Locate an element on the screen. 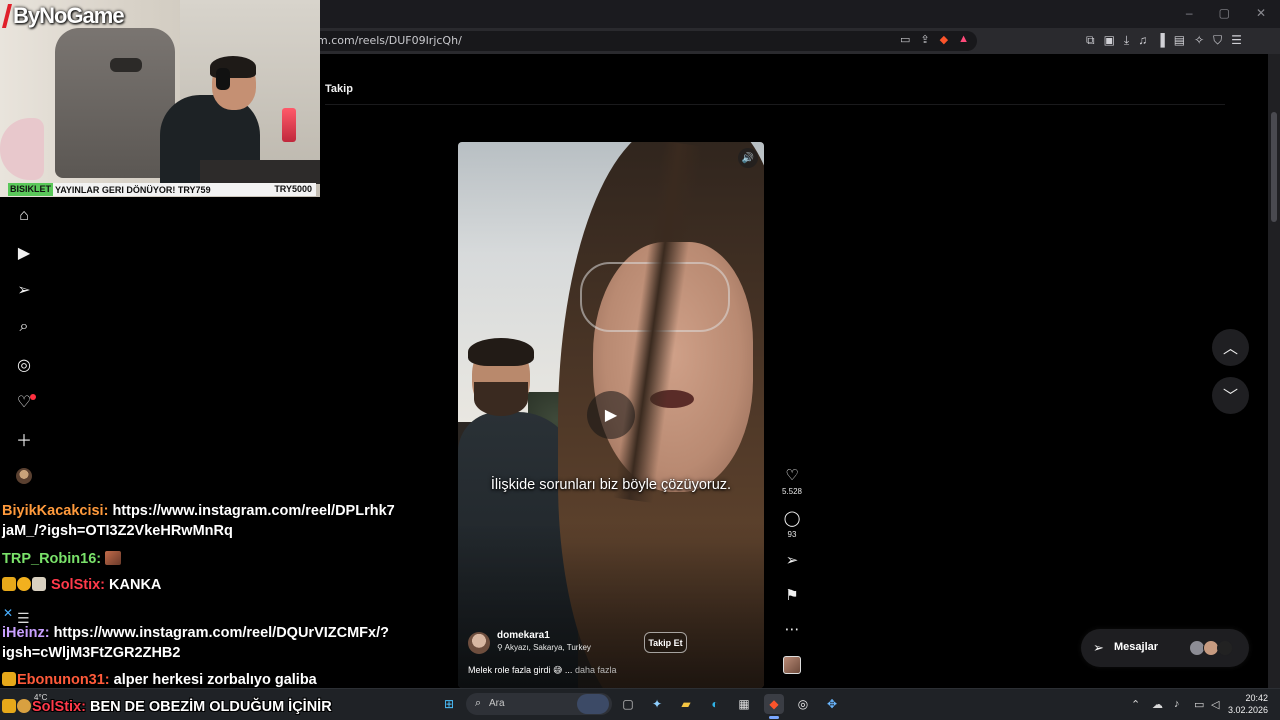 The height and width of the screenshot is (720, 1280). volume-icon: 🔊 is located at coordinates (748, 158).